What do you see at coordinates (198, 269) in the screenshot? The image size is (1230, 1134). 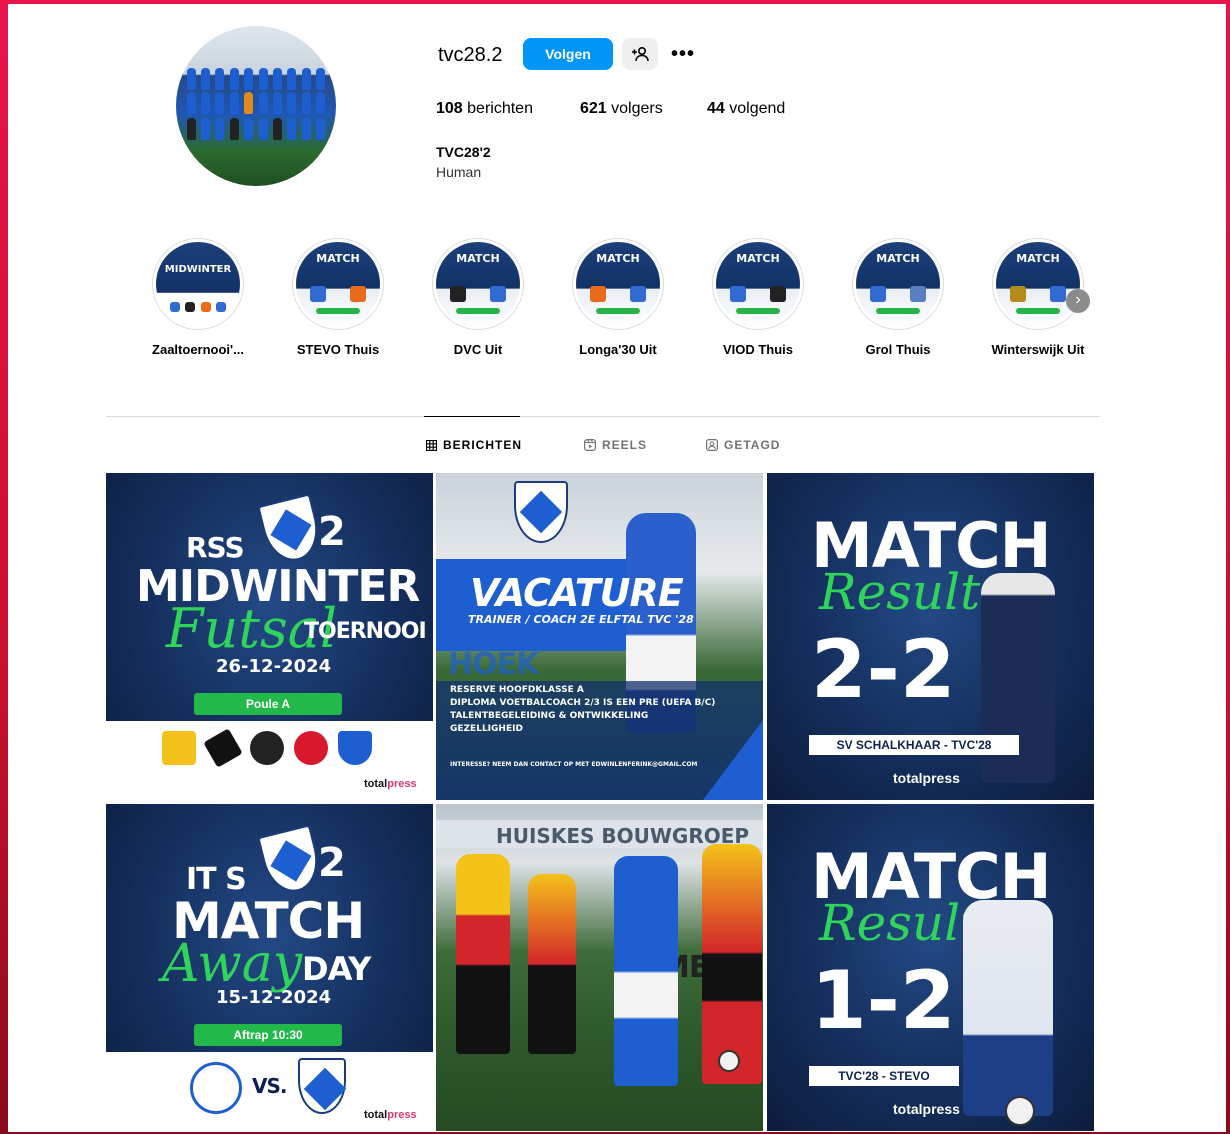 I see `highlight-thumb-text: MIDWINTER` at bounding box center [198, 269].